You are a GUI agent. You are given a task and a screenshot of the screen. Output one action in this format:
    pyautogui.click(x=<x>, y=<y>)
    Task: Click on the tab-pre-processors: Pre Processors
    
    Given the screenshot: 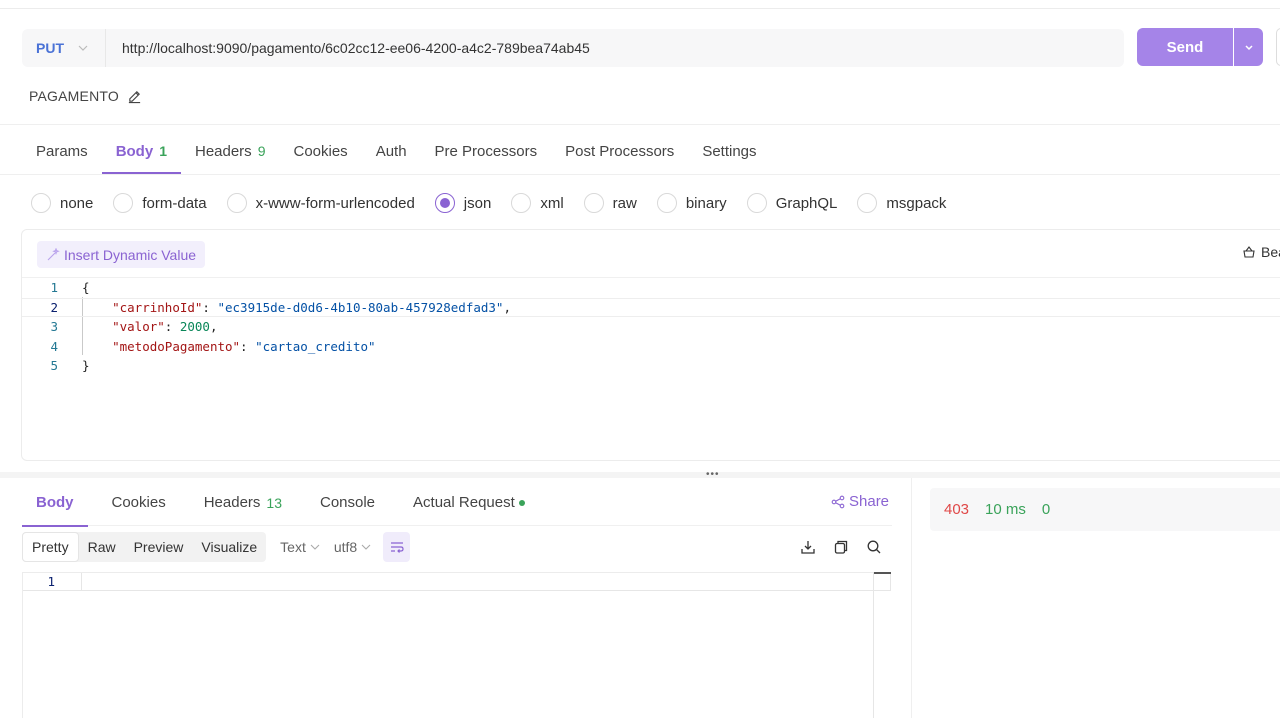 What is the action you would take?
    pyautogui.click(x=486, y=151)
    